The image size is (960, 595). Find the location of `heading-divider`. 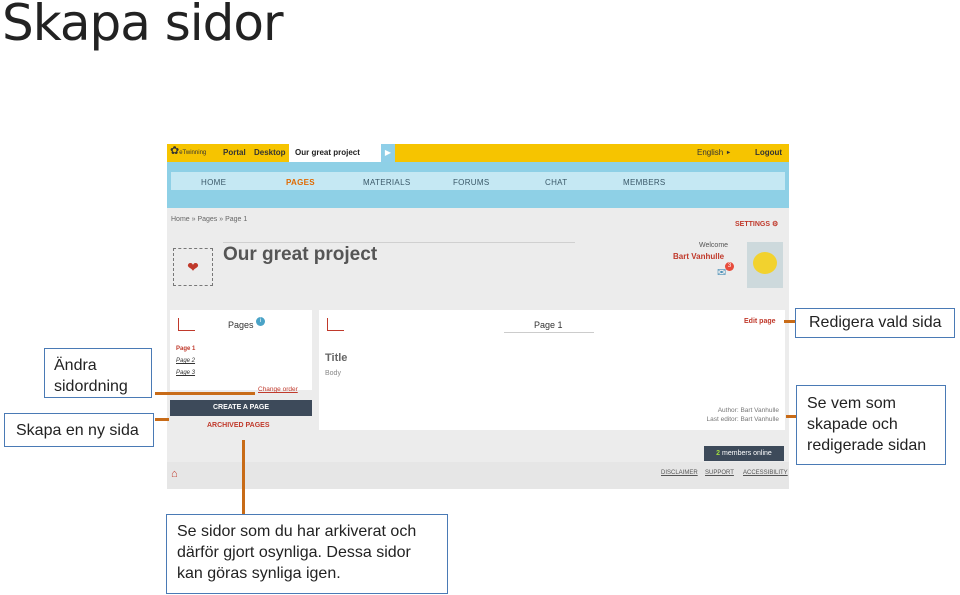

heading-divider is located at coordinates (549, 332).